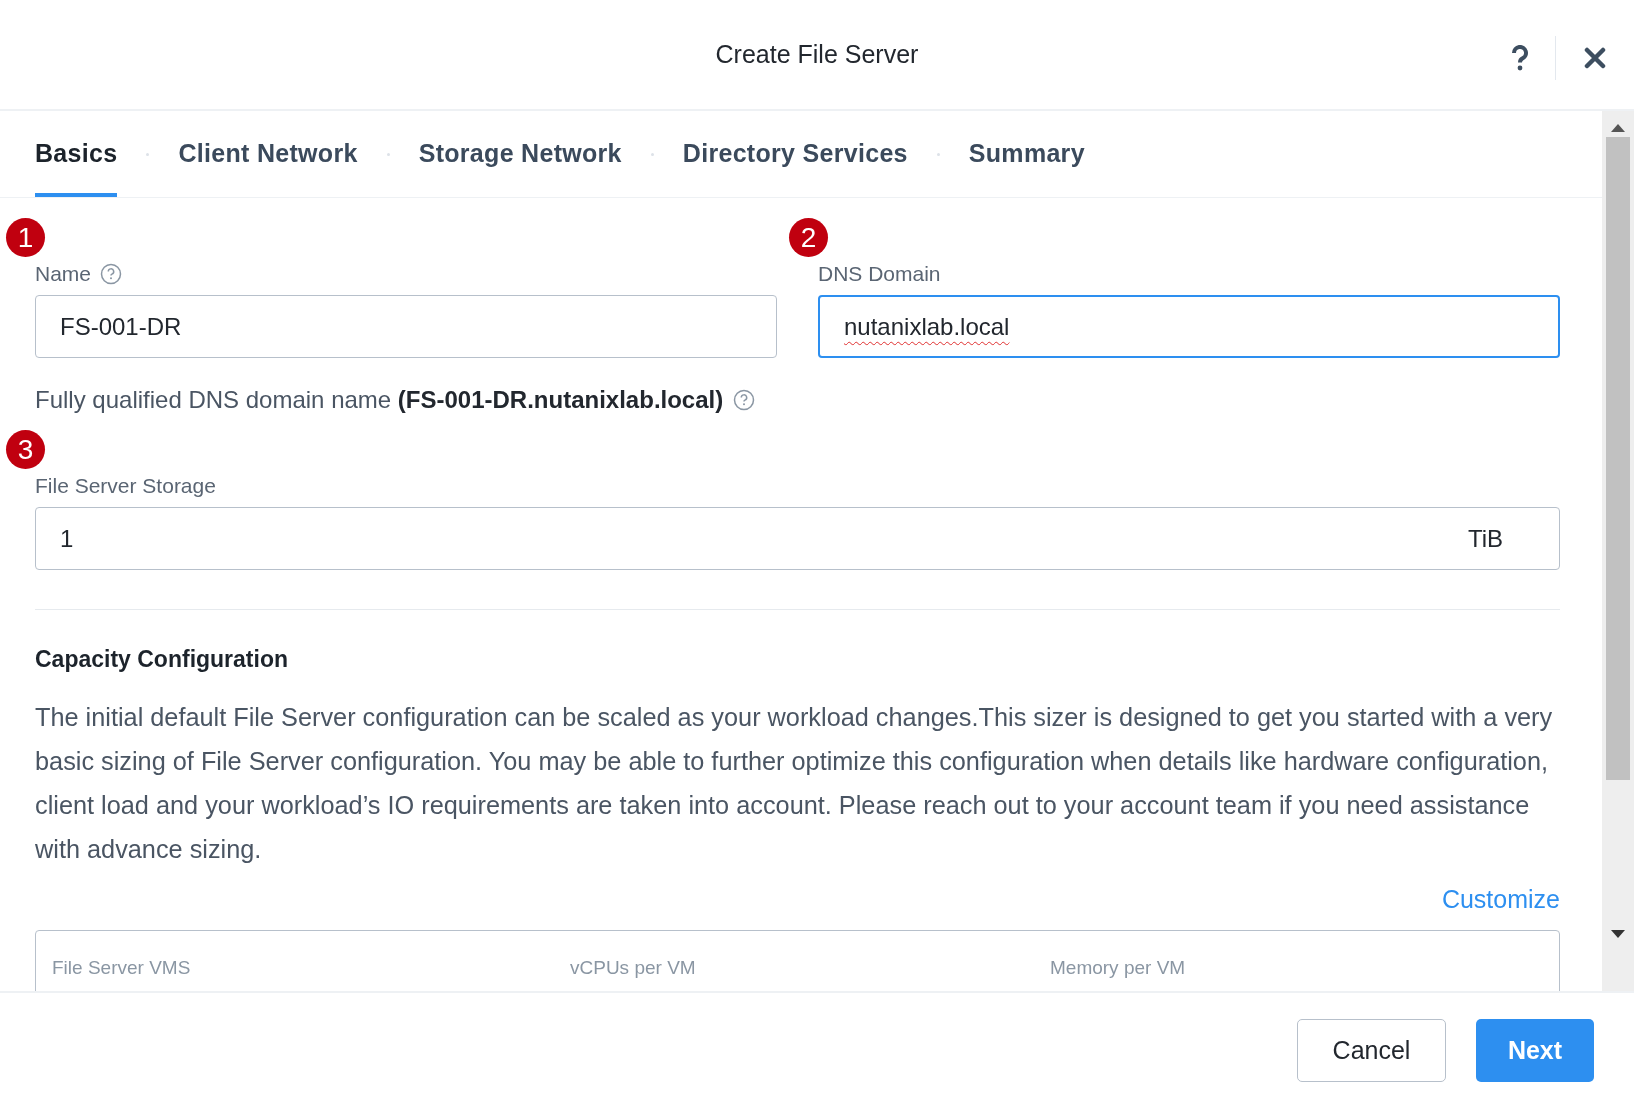 The height and width of the screenshot is (1108, 1634). I want to click on text-field: FS-001-DR, so click(406, 326).